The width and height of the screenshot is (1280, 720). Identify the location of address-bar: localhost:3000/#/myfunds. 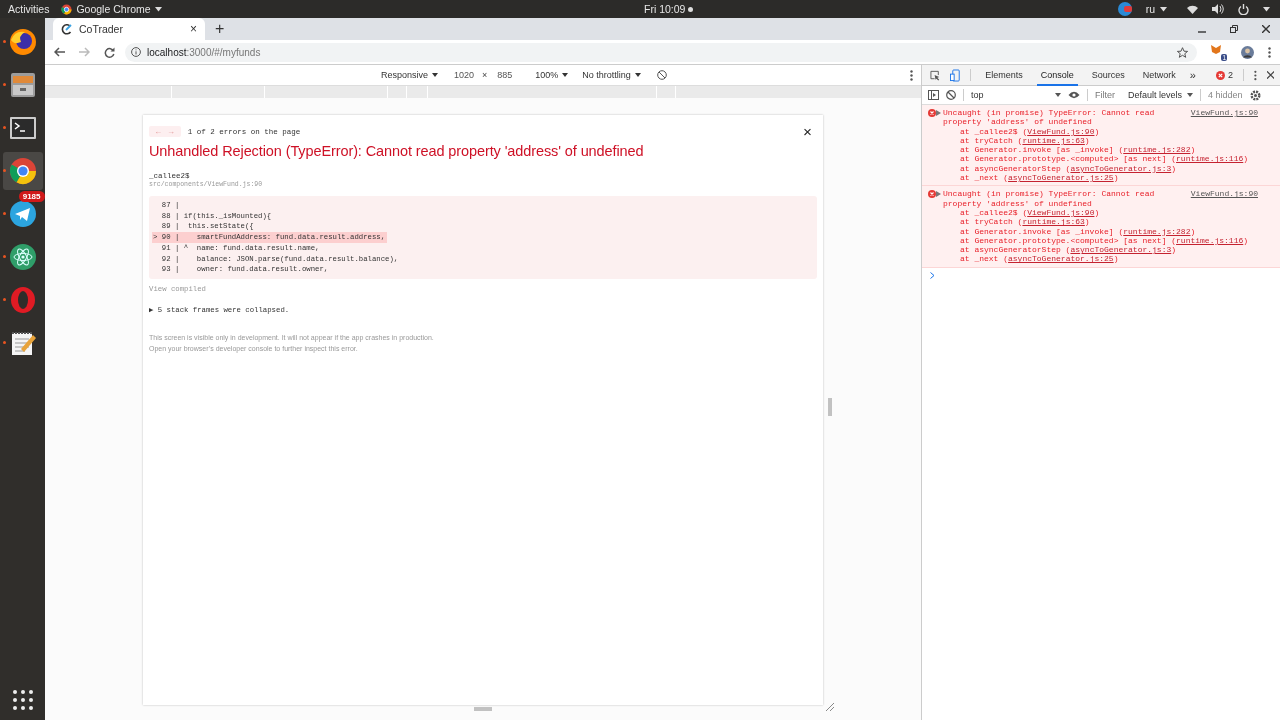
(661, 52).